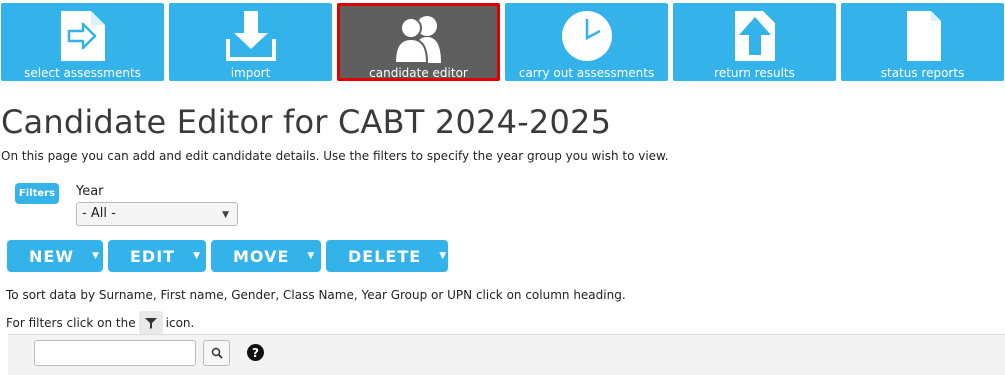 The height and width of the screenshot is (375, 1005). Describe the element at coordinates (250, 73) in the screenshot. I see `tile-label: import` at that location.